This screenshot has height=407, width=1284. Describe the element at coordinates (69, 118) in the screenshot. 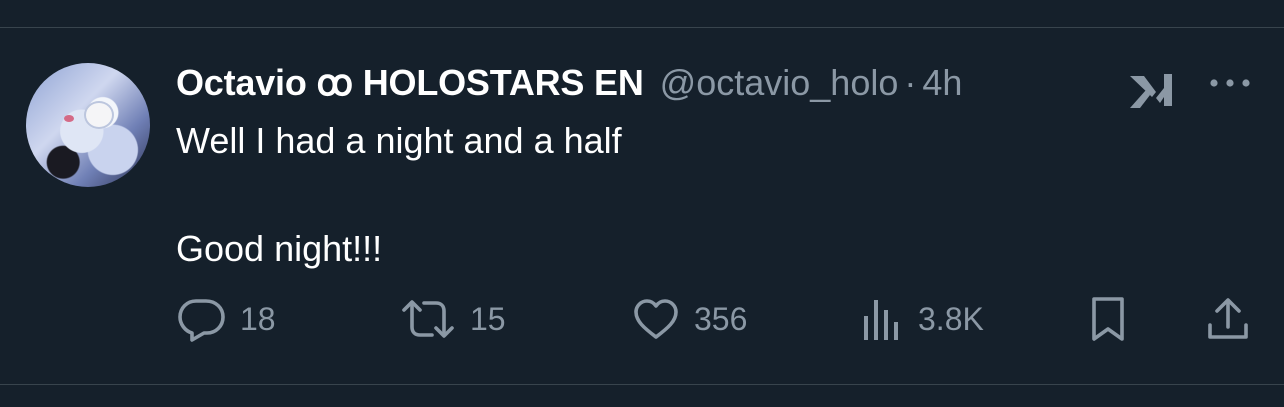

I see `avatar-eye` at that location.